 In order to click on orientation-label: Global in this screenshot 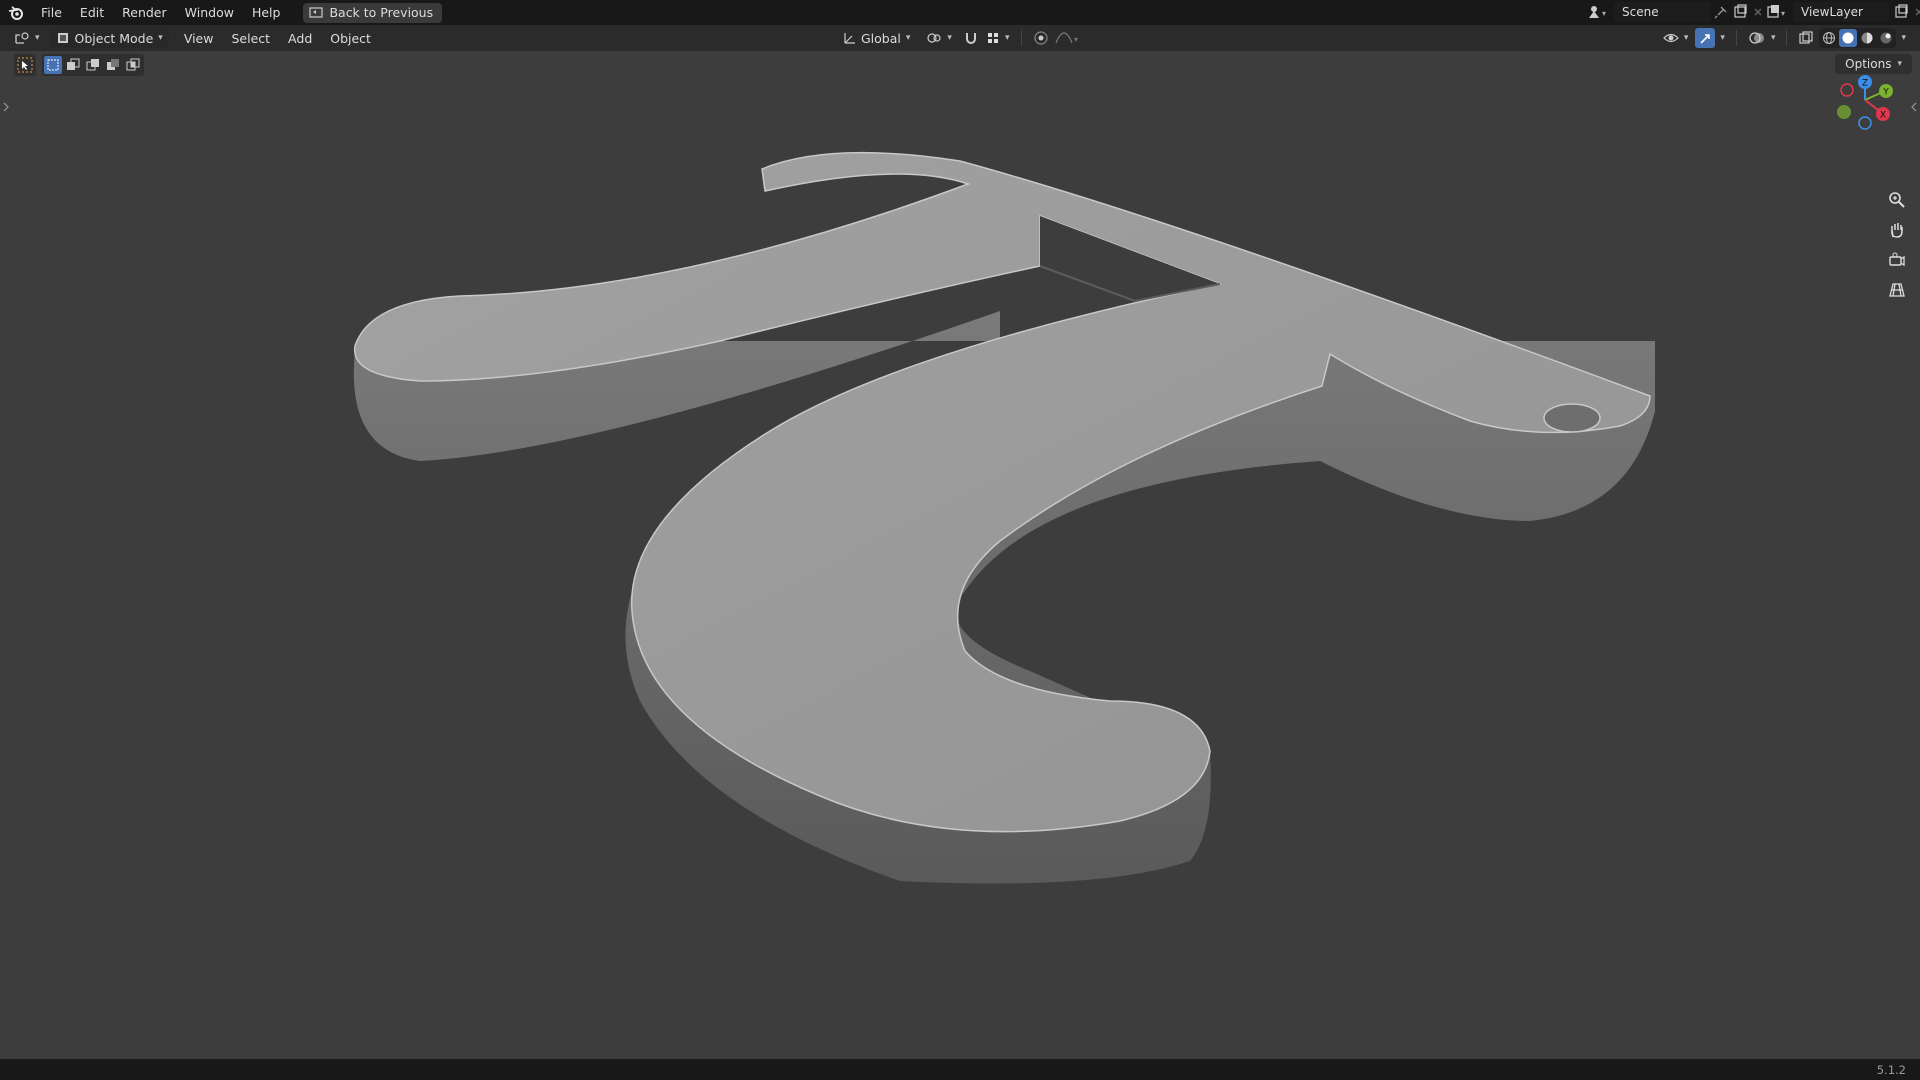, I will do `click(881, 38)`.